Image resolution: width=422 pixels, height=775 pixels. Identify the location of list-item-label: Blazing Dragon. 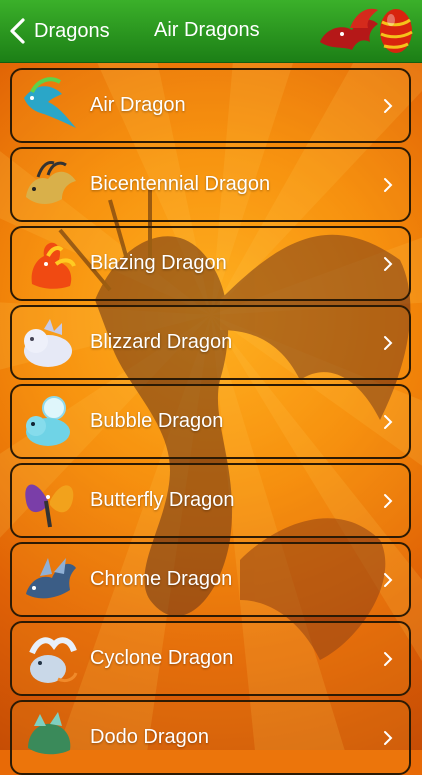
(158, 263).